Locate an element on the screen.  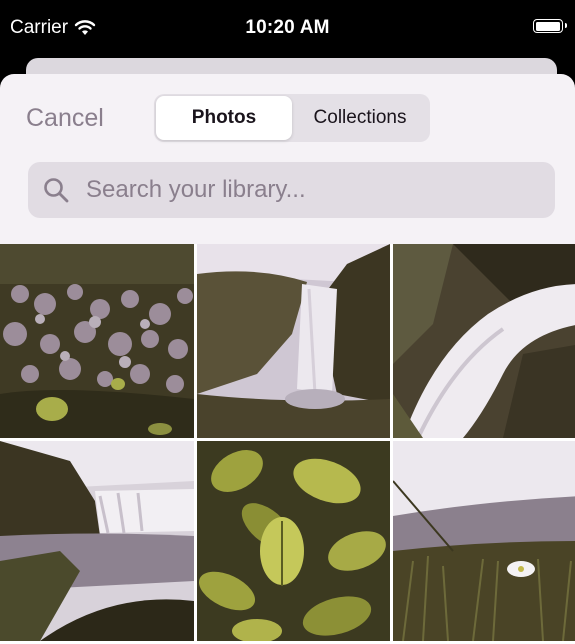
battery-fill is located at coordinates (547, 26).